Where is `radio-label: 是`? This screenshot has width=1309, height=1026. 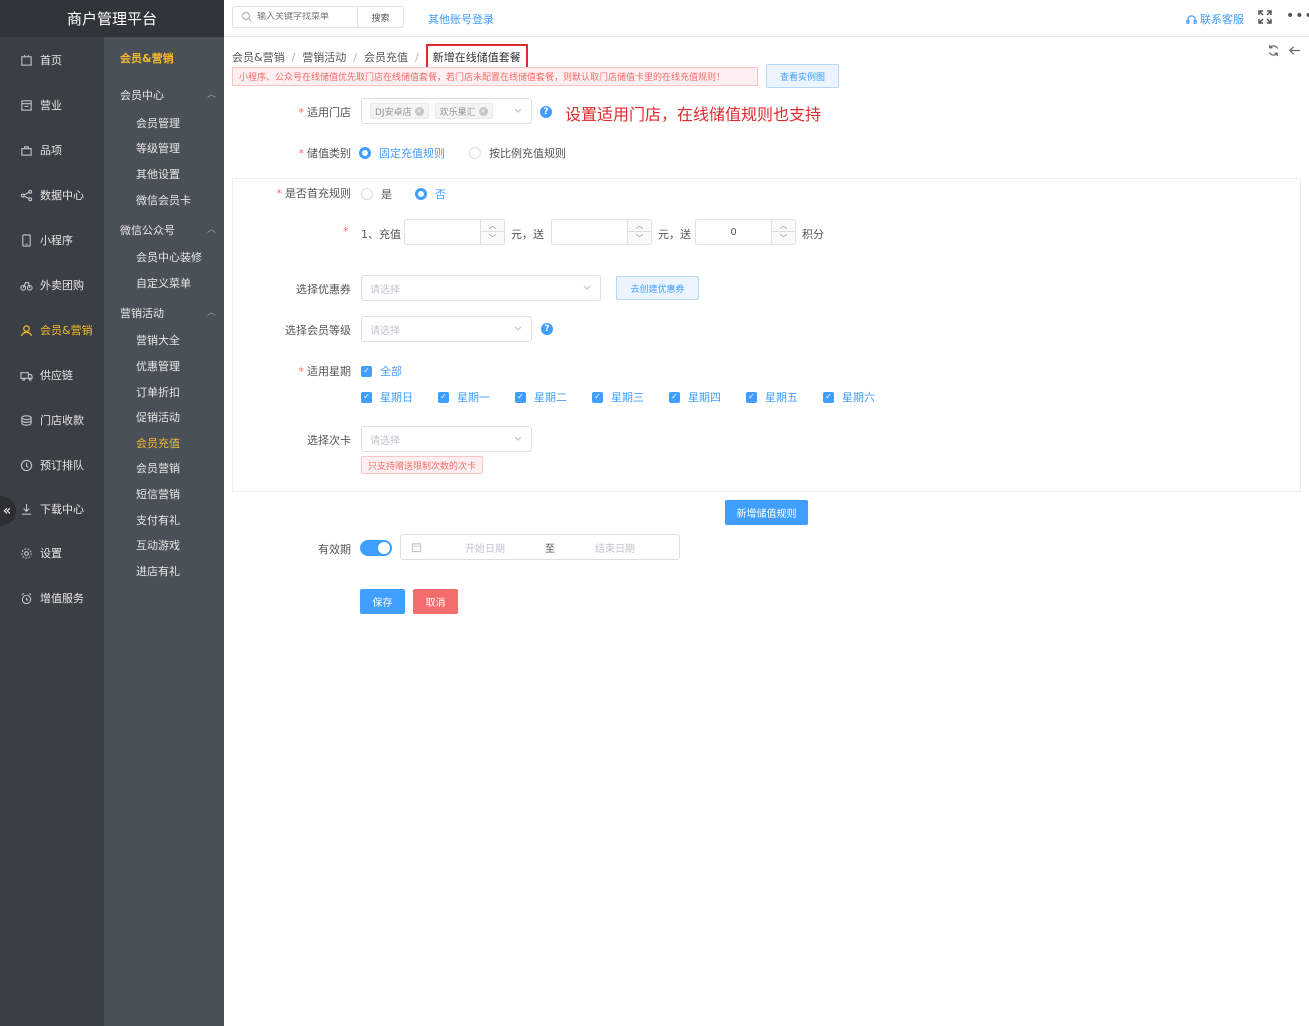
radio-label: 是 is located at coordinates (386, 194).